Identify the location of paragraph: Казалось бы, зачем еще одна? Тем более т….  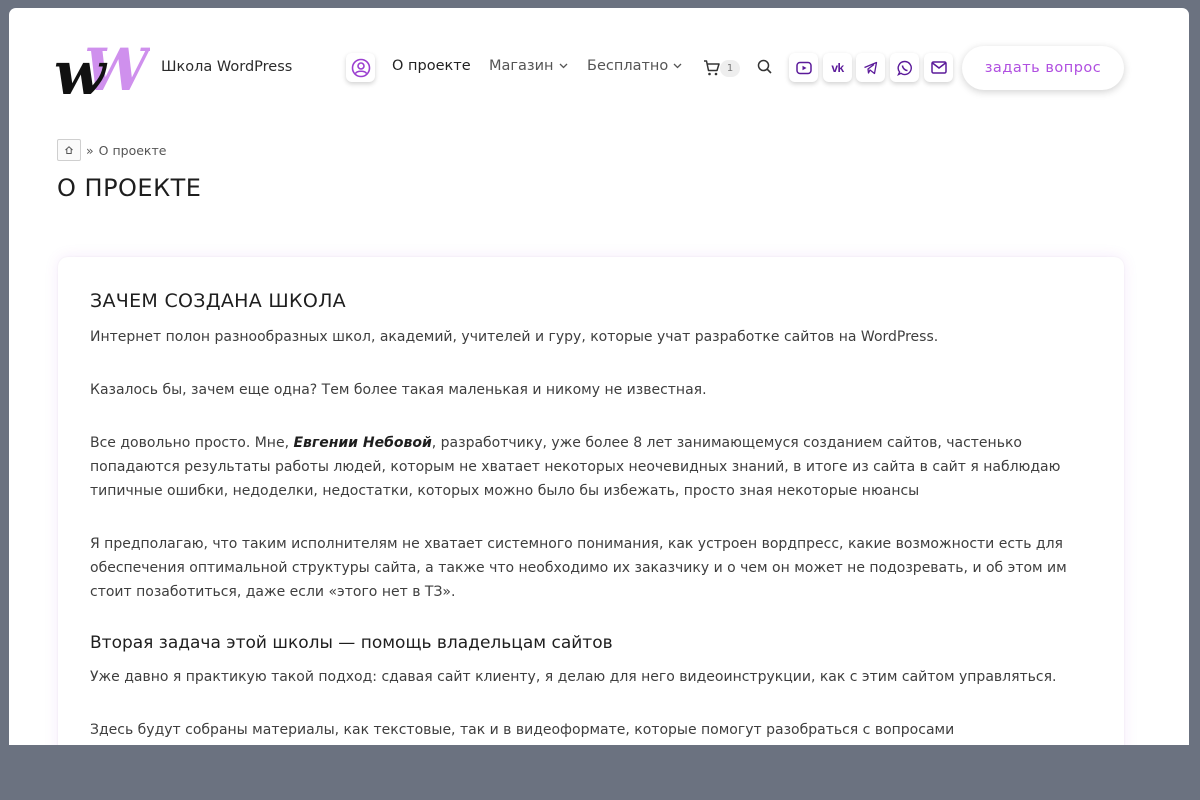
(398, 390).